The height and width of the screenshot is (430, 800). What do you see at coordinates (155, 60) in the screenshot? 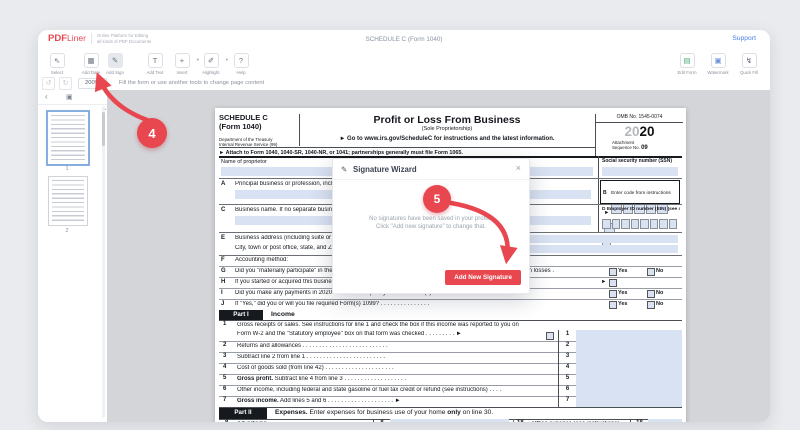
I see `text-icon: T` at bounding box center [155, 60].